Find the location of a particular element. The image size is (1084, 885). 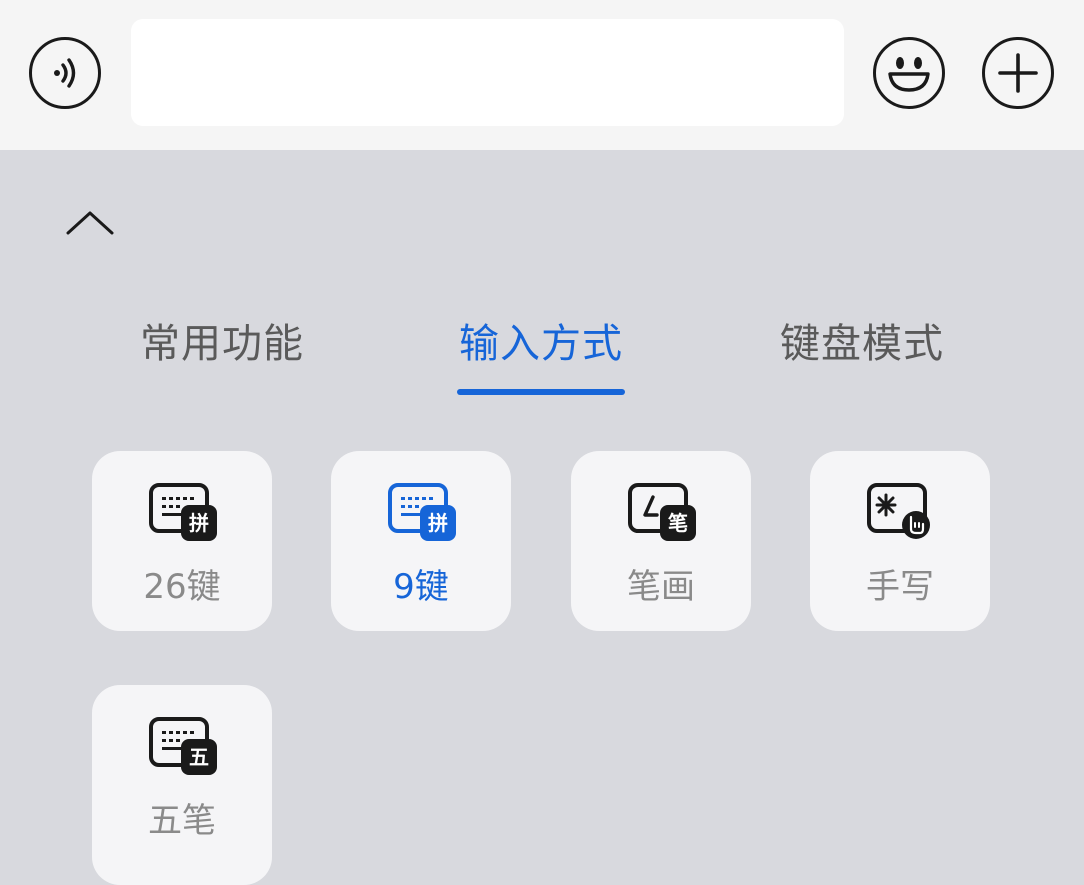

voice-icon is located at coordinates (65, 73).